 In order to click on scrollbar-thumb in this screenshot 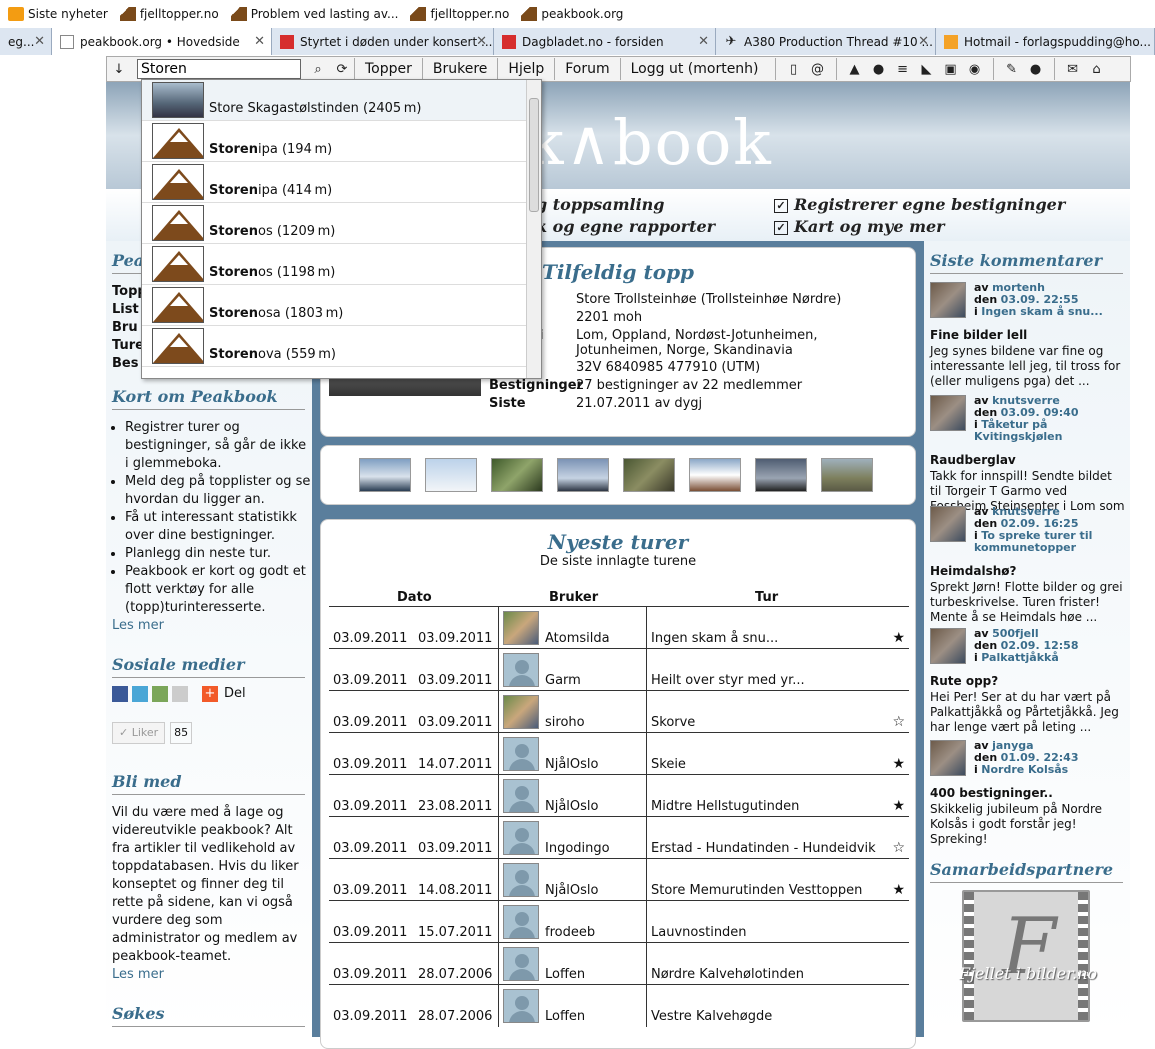, I will do `click(534, 155)`.